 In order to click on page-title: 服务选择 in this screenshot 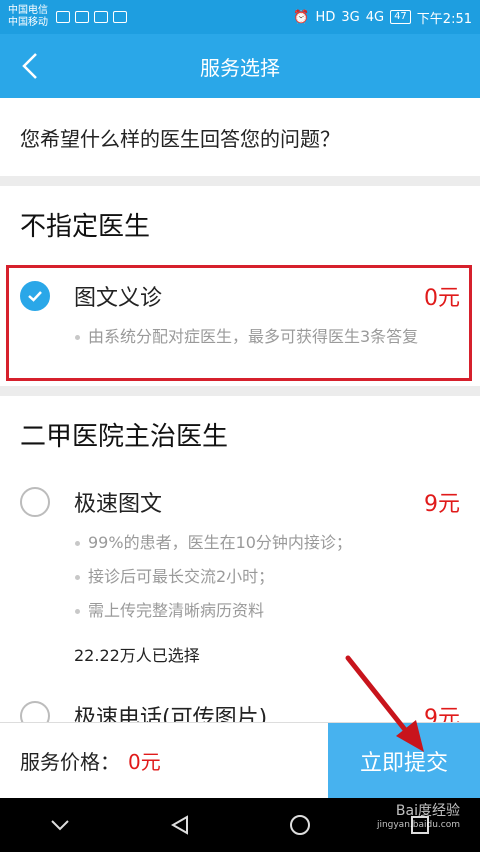, I will do `click(240, 67)`.